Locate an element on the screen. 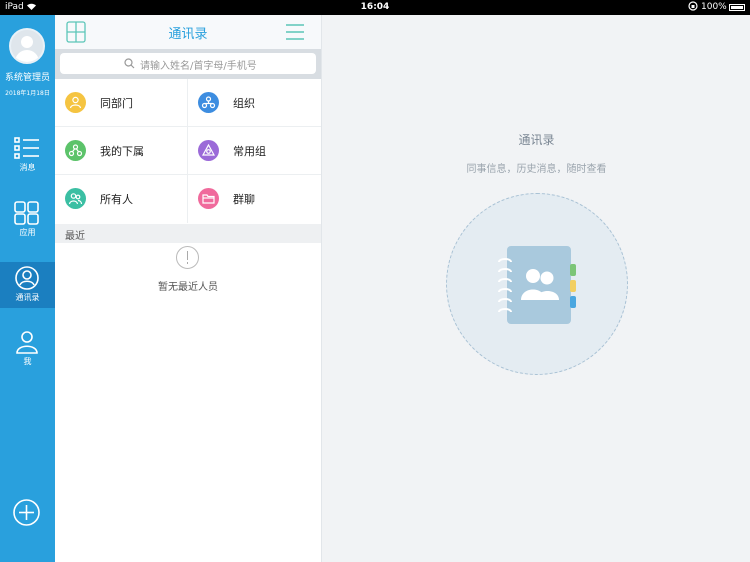 The image size is (750, 562). group-chat-icon is located at coordinates (208, 198).